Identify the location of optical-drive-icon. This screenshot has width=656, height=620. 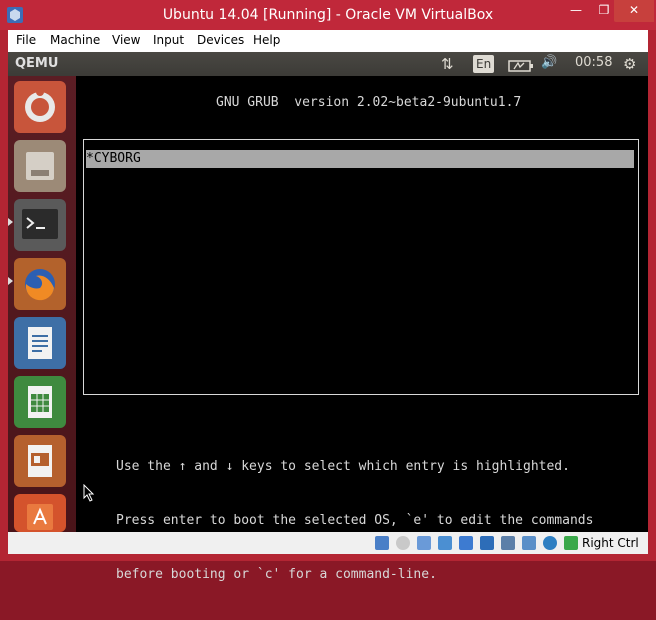
(403, 543).